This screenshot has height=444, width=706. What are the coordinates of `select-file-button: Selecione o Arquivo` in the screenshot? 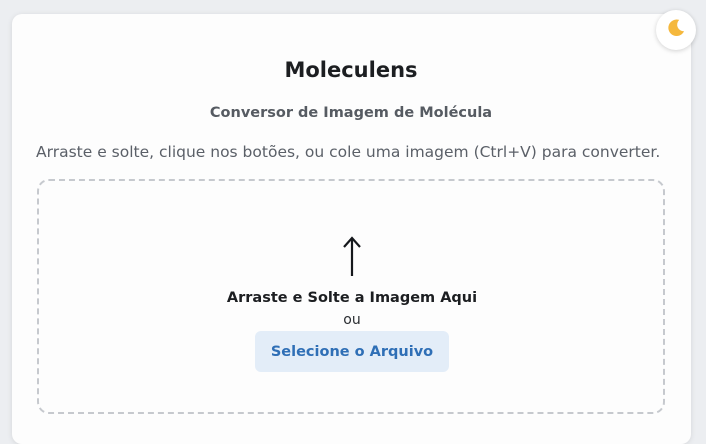 It's located at (352, 351).